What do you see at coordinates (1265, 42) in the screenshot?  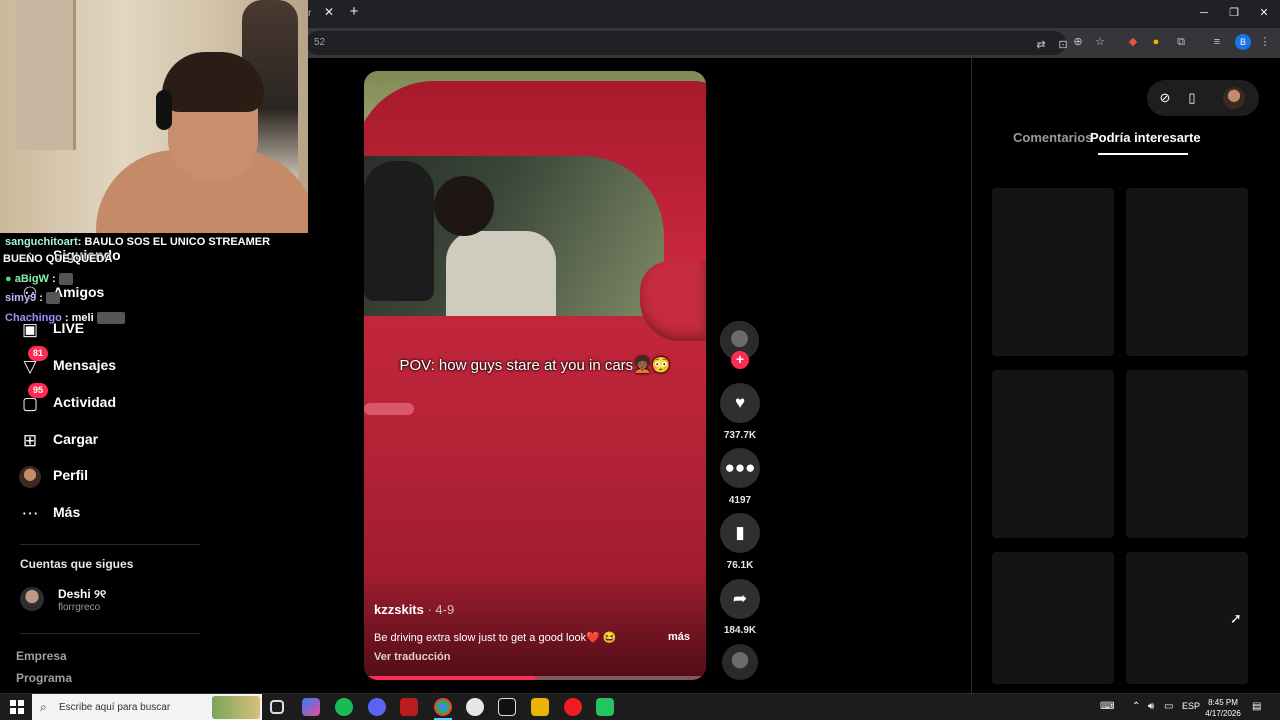 I see `browser-menu-icon: ⋮` at bounding box center [1265, 42].